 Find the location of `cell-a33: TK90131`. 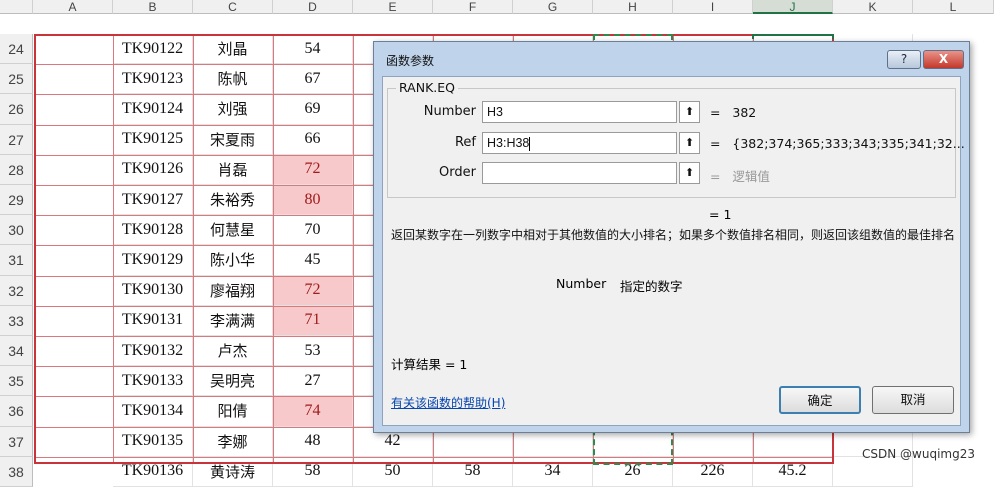

cell-a33: TK90131 is located at coordinates (153, 320).